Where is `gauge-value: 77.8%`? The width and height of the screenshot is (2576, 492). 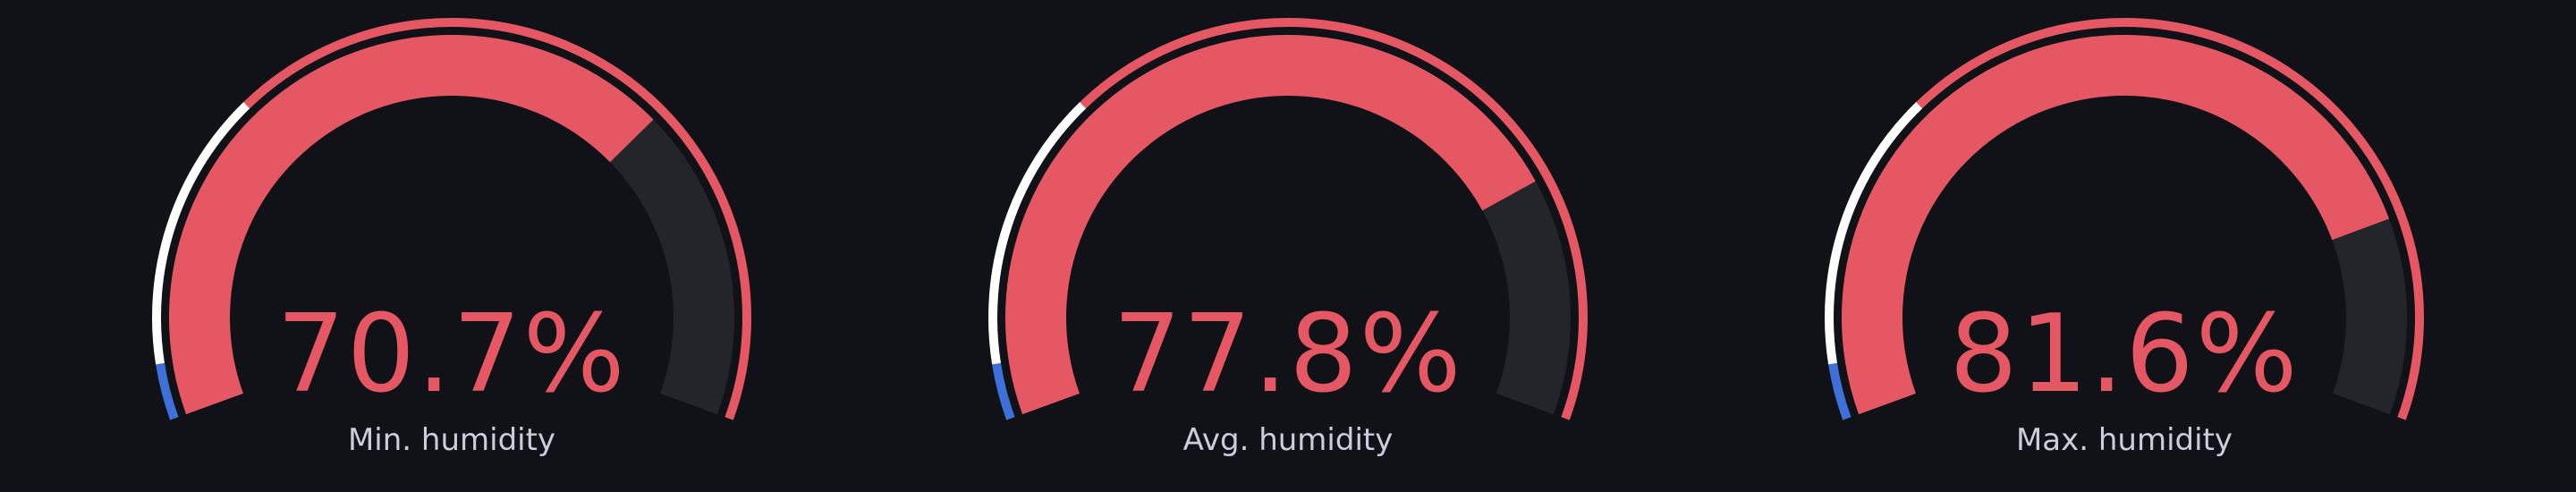
gauge-value: 77.8% is located at coordinates (1287, 355).